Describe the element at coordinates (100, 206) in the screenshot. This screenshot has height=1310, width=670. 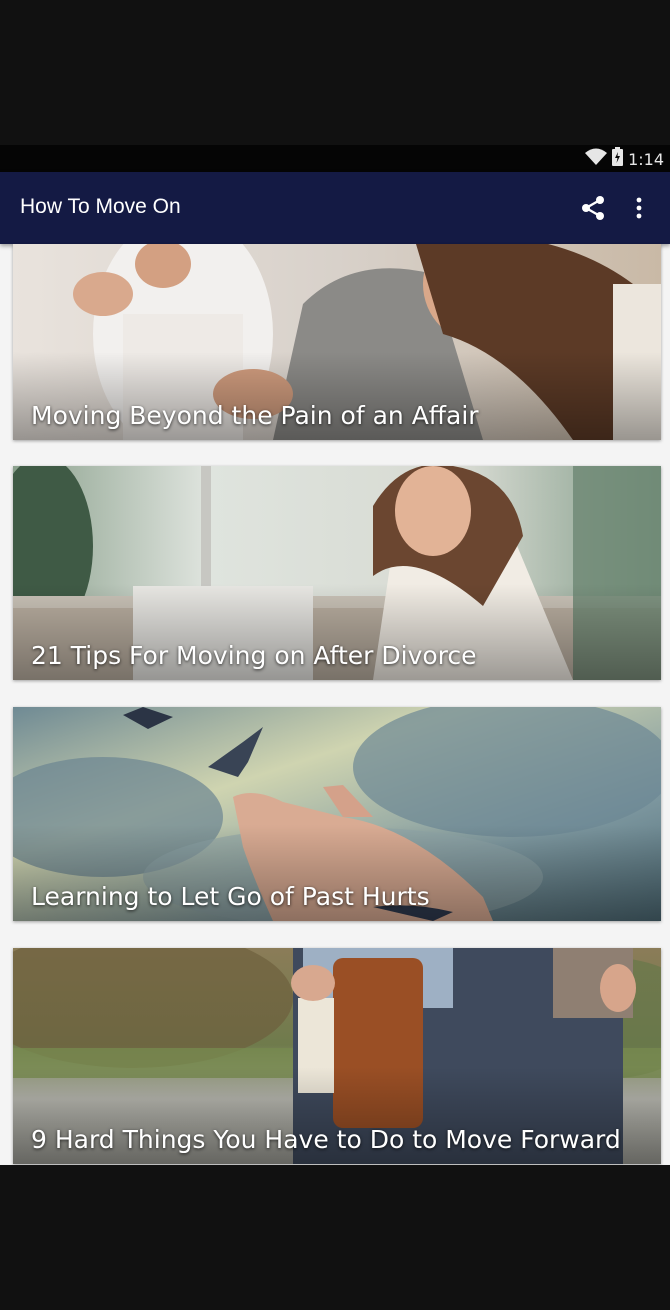
I see `app-title: How To Move On` at that location.